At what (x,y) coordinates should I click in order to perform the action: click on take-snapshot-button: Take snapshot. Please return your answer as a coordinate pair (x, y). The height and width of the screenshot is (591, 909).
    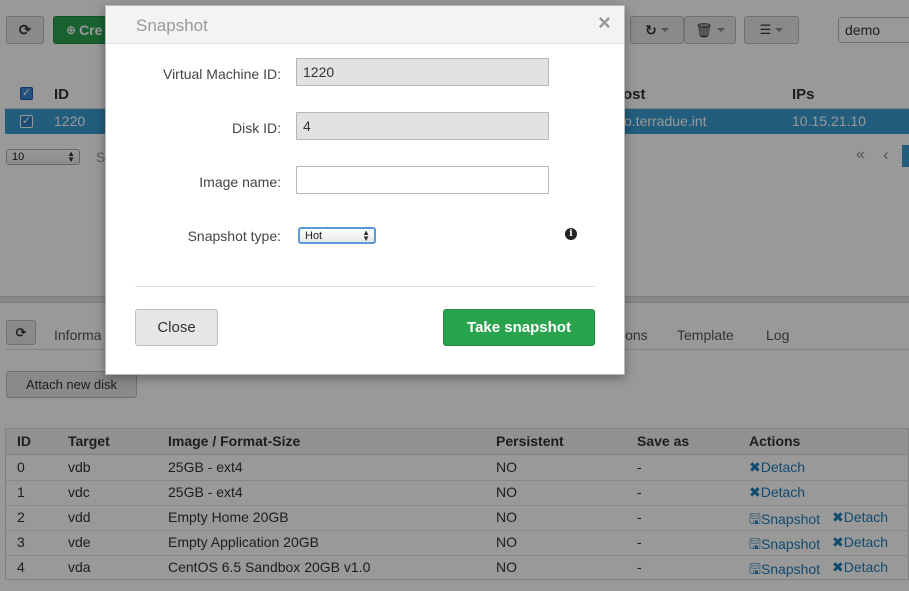
    Looking at the image, I should click on (519, 327).